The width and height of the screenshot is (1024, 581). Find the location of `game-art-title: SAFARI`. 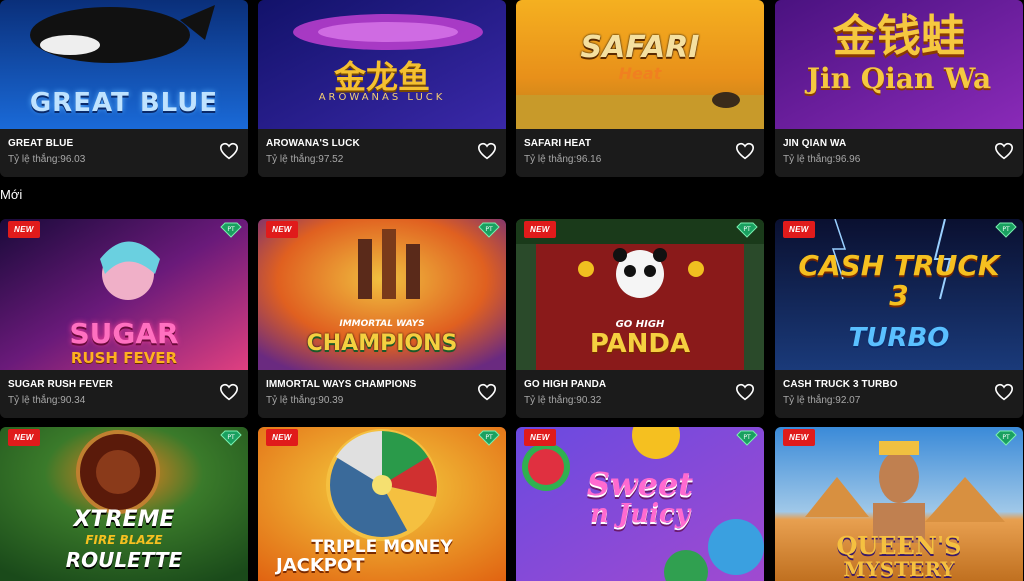

game-art-title: SAFARI is located at coordinates (640, 47).